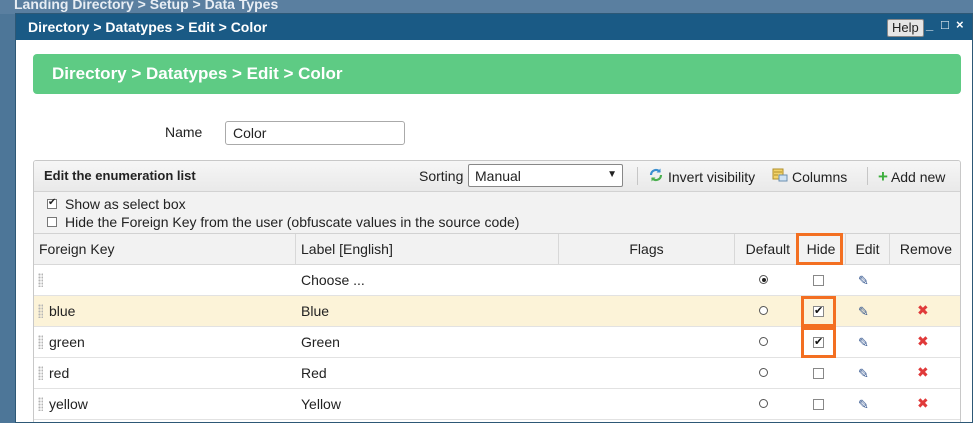 The image size is (973, 423). Describe the element at coordinates (766, 249) in the screenshot. I see `column-header-default: Default` at that location.